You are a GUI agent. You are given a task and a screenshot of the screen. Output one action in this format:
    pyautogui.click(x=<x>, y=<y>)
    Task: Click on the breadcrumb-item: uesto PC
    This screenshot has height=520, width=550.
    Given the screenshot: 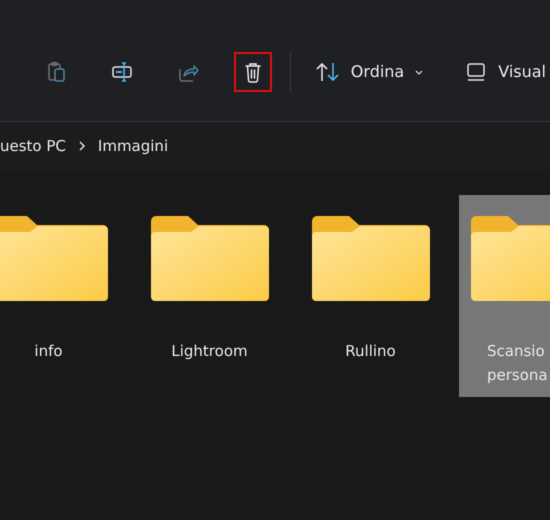 What is the action you would take?
    pyautogui.click(x=33, y=146)
    